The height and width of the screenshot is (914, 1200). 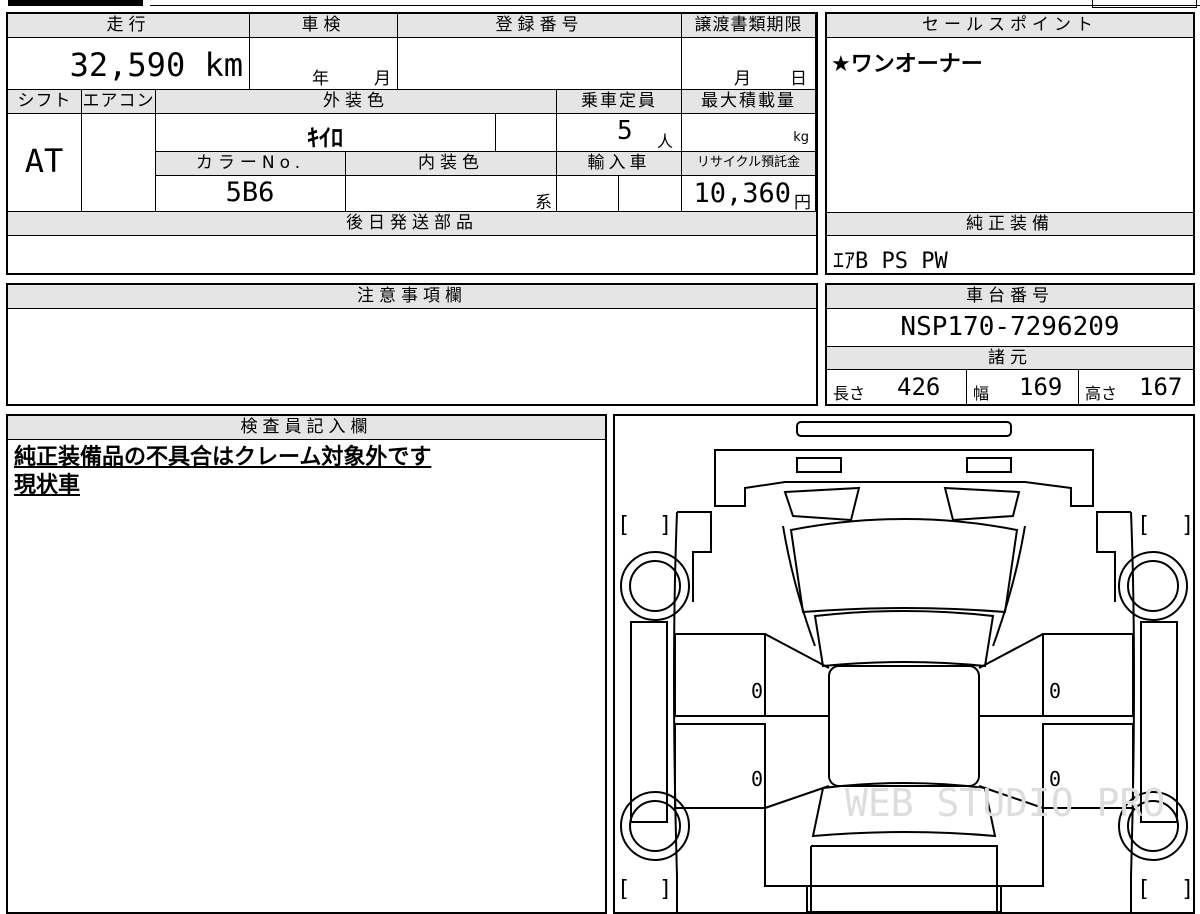 I want to click on later-parts-label: 後日発送部品, so click(x=412, y=224).